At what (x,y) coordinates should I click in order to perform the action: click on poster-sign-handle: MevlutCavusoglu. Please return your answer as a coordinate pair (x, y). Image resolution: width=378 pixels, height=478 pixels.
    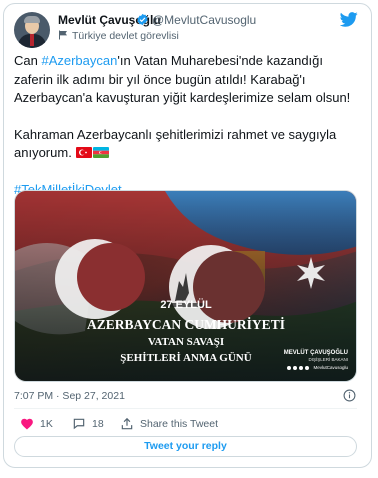
    Looking at the image, I should click on (330, 367).